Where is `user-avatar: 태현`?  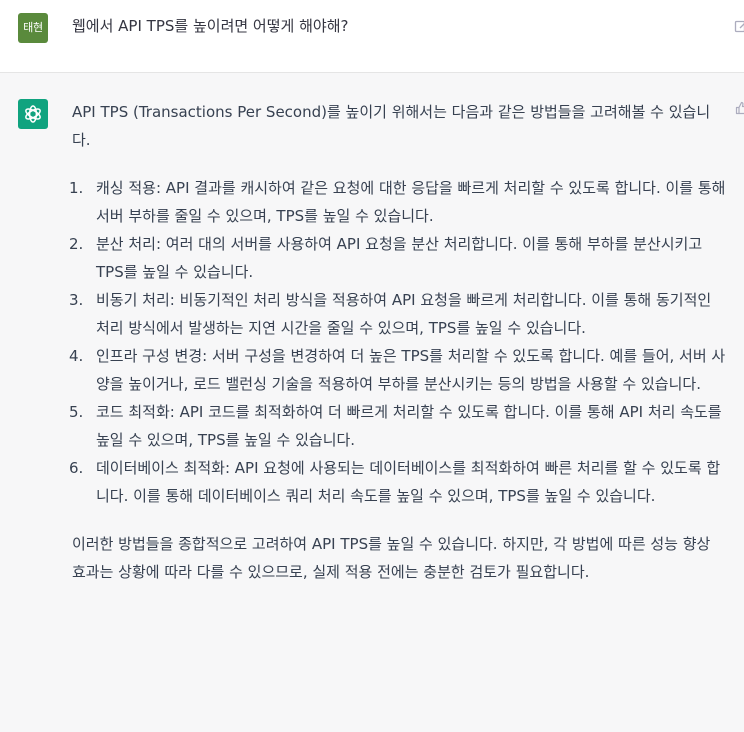
user-avatar: 태현 is located at coordinates (33, 28).